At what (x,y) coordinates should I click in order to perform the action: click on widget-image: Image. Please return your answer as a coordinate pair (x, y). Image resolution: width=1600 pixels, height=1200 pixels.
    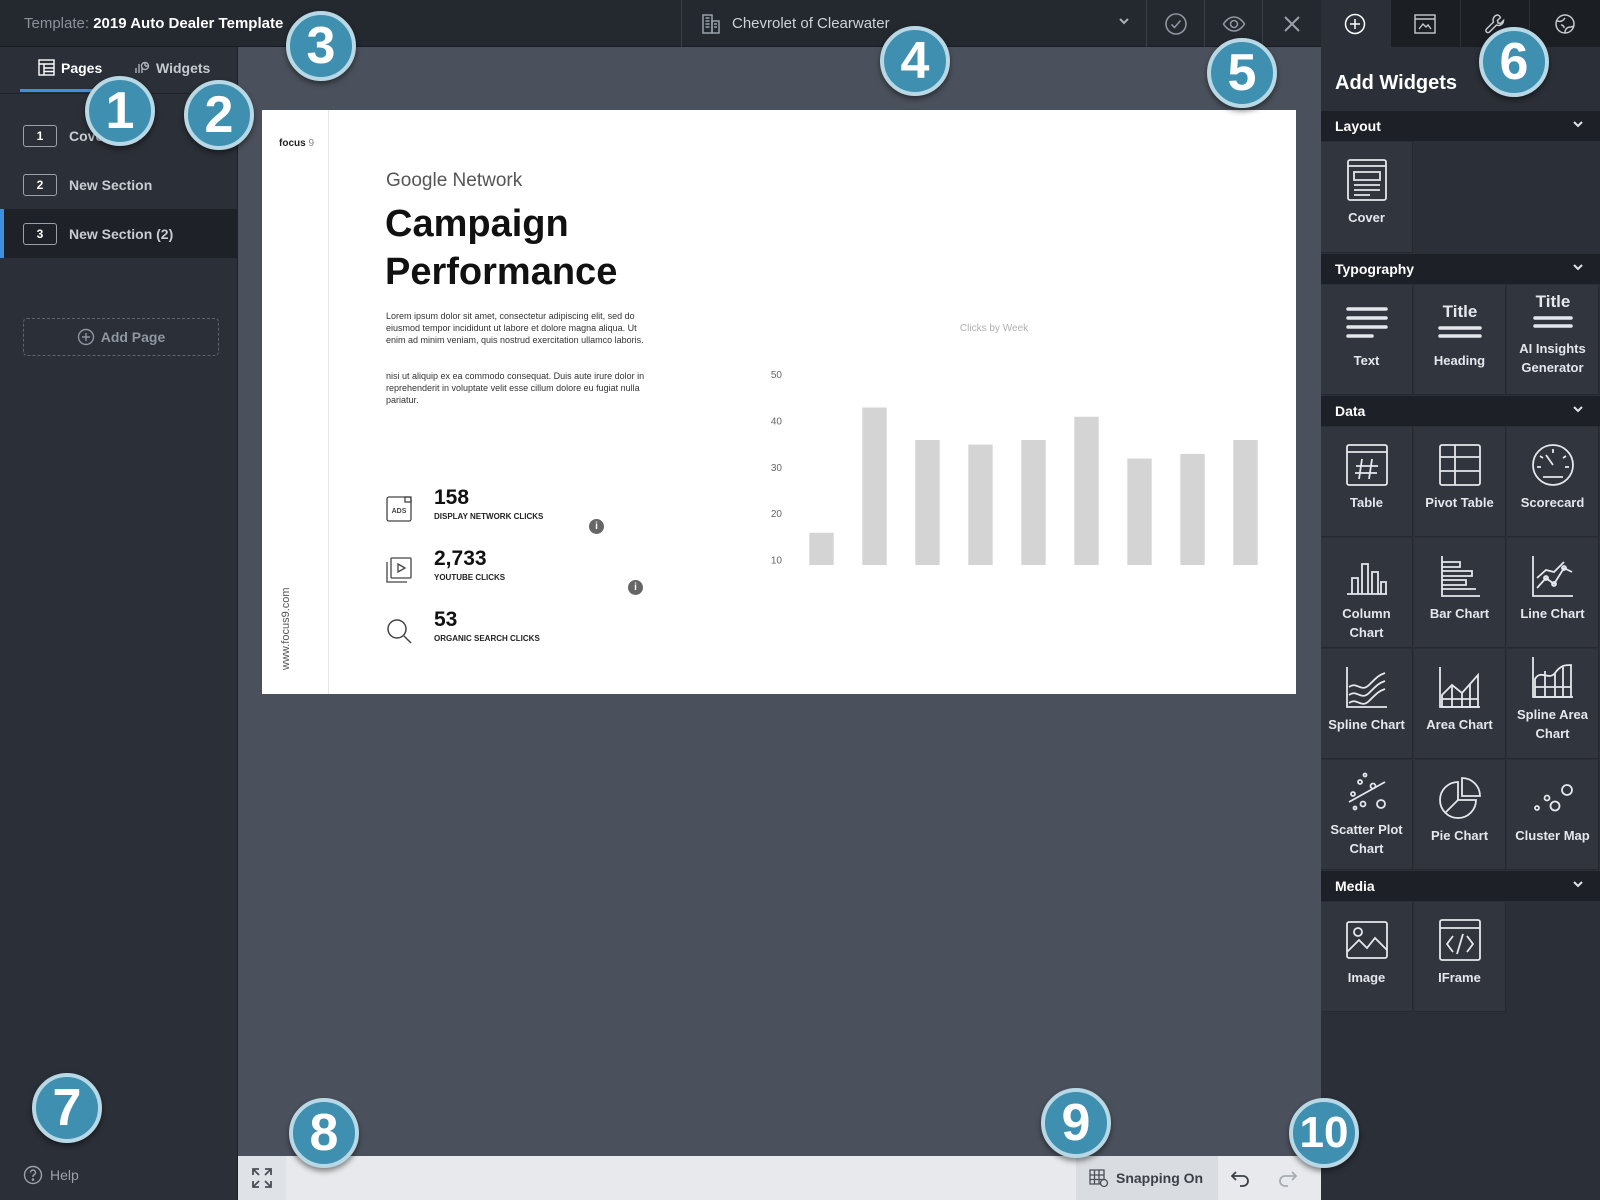
    Looking at the image, I should click on (1367, 957).